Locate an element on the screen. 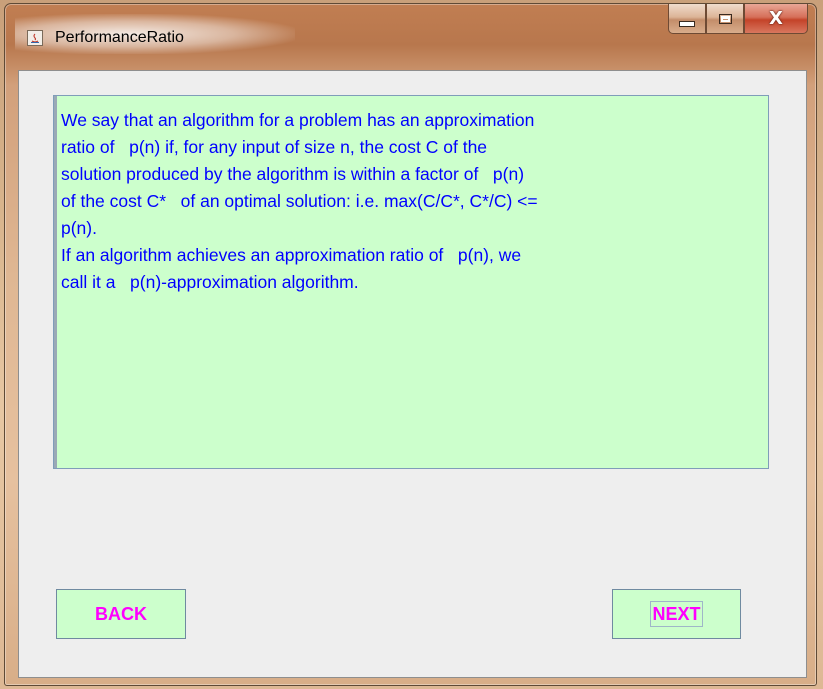 Image resolution: width=823 pixels, height=689 pixels. next-button-label: NEXT is located at coordinates (676, 614).